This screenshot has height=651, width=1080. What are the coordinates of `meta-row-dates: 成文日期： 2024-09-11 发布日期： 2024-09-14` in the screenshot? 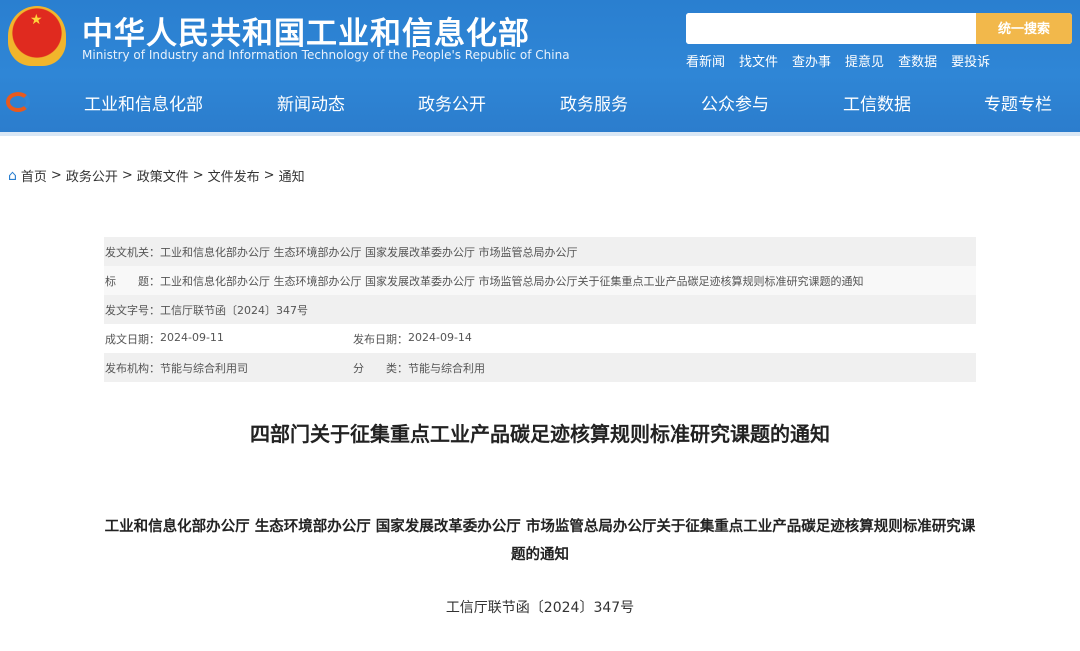 It's located at (540, 338).